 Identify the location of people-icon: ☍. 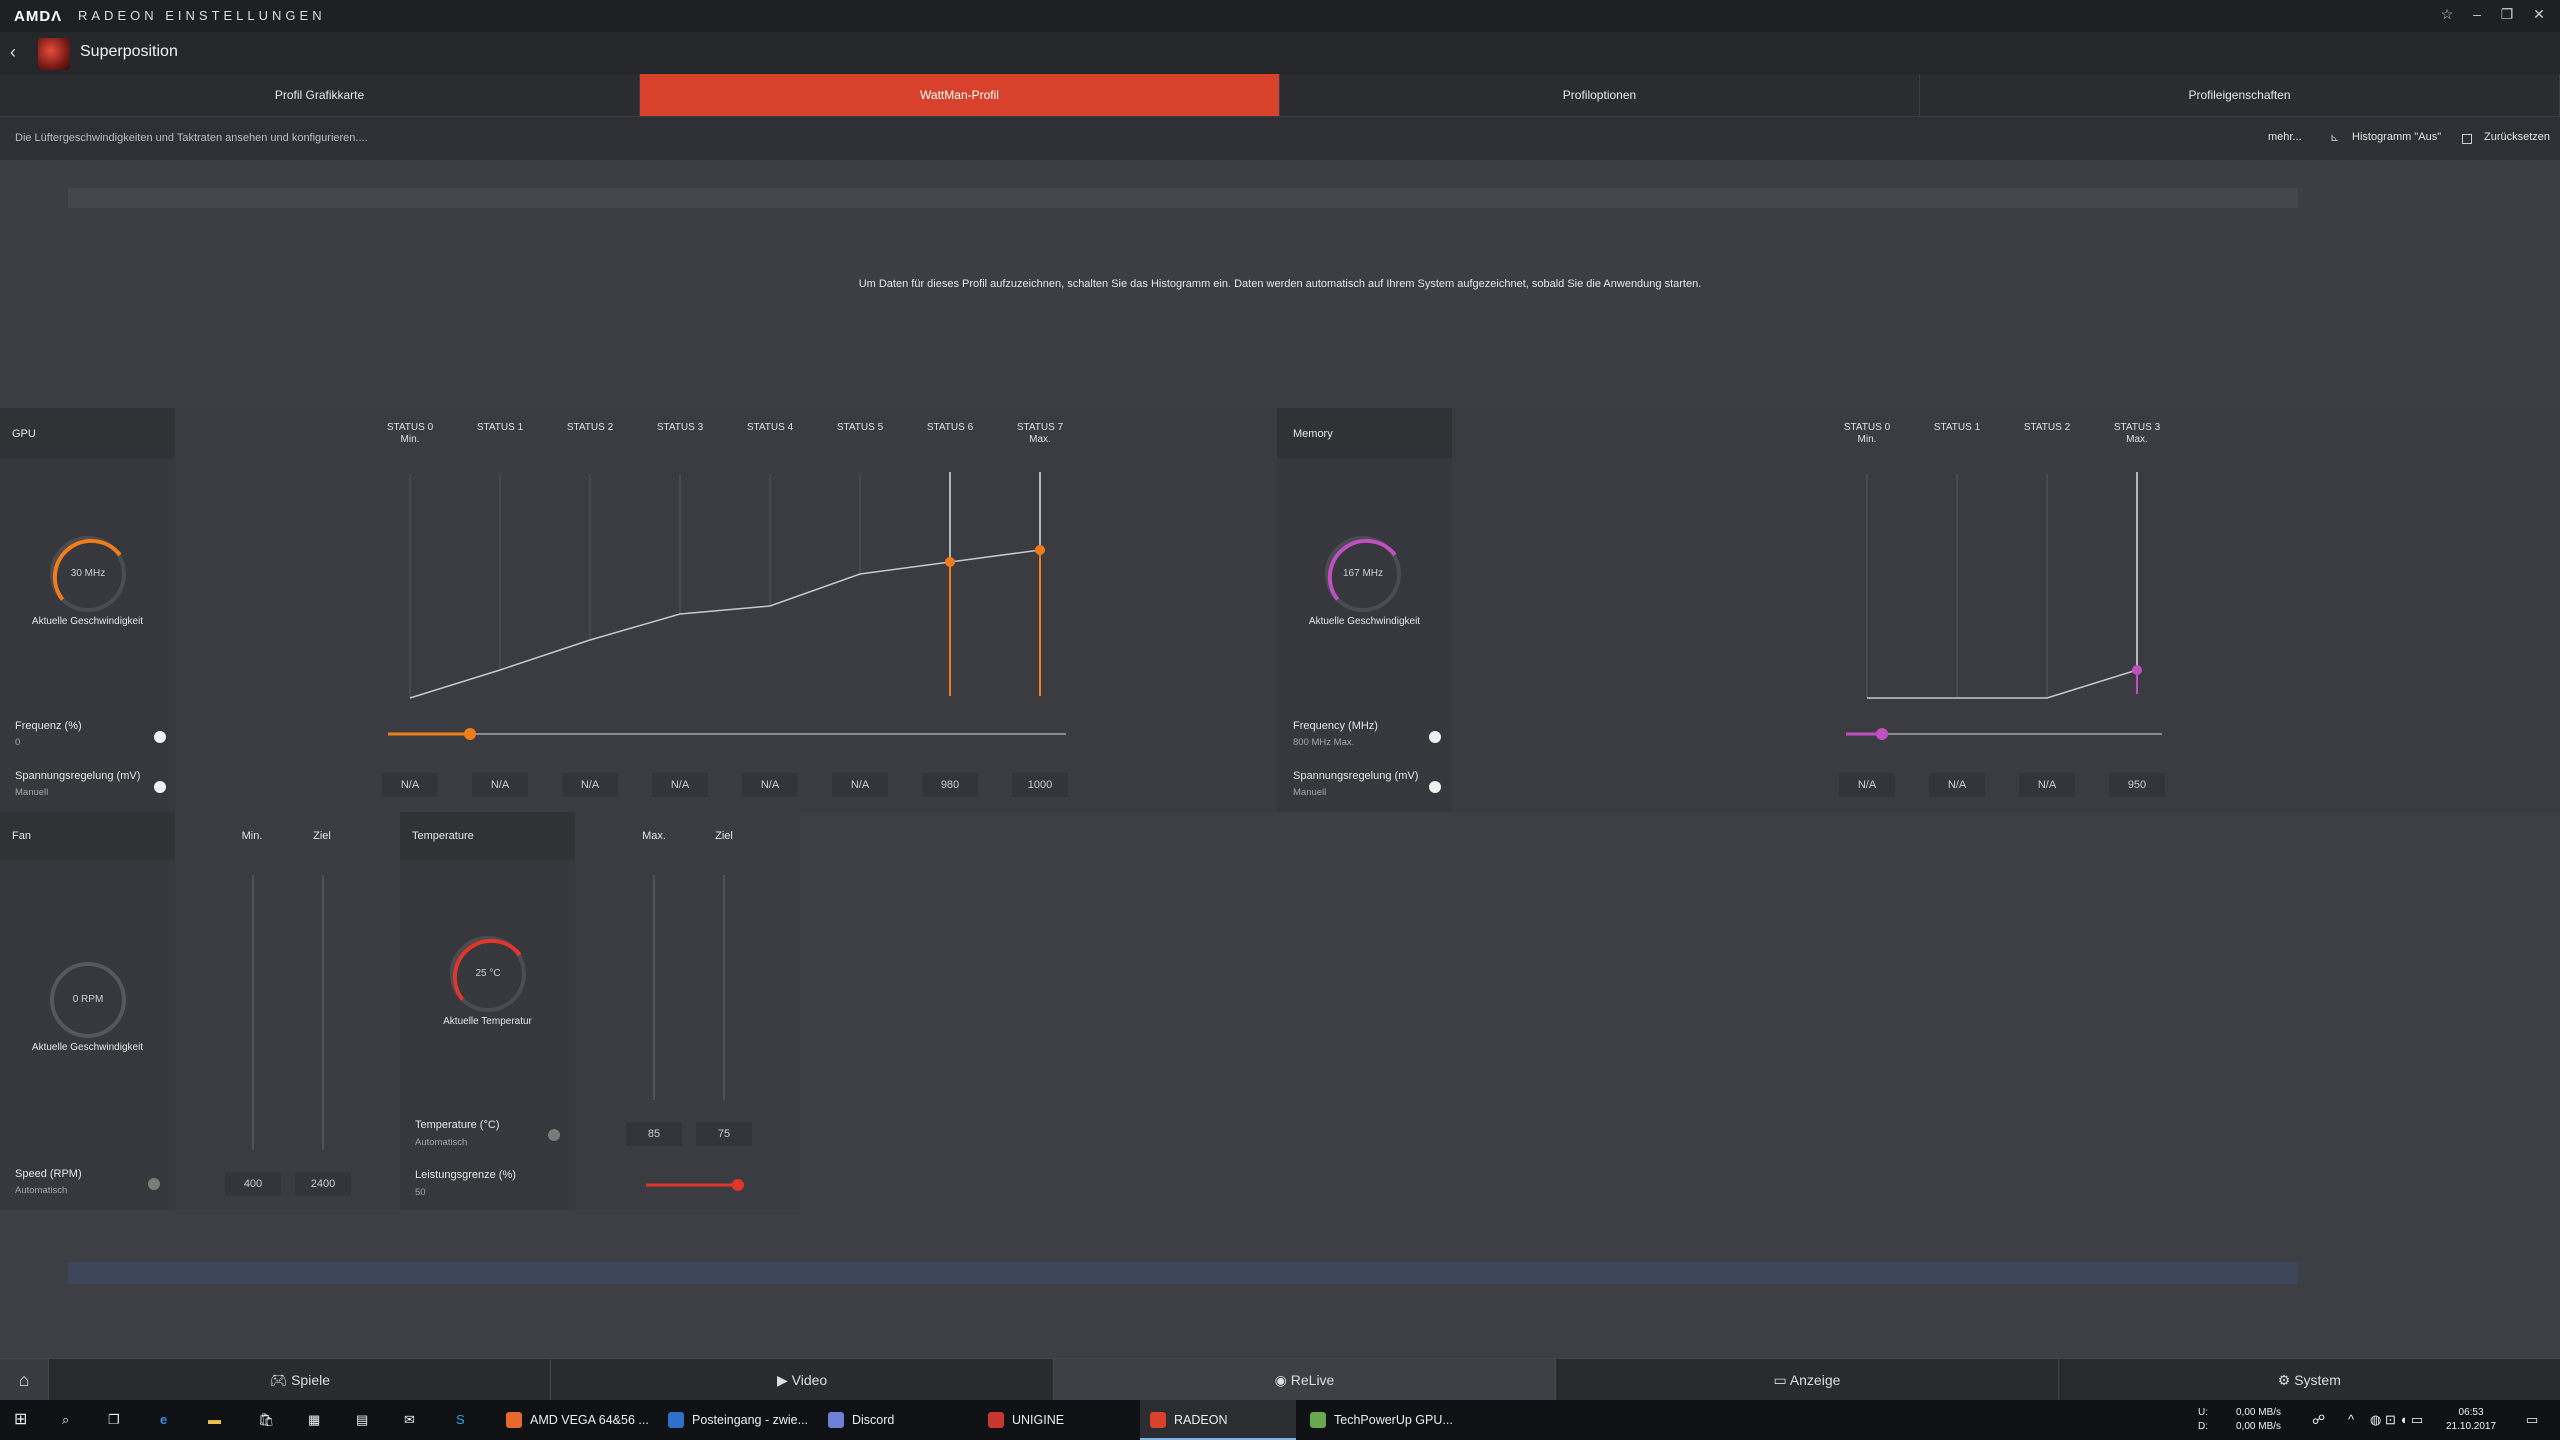
(2318, 1420).